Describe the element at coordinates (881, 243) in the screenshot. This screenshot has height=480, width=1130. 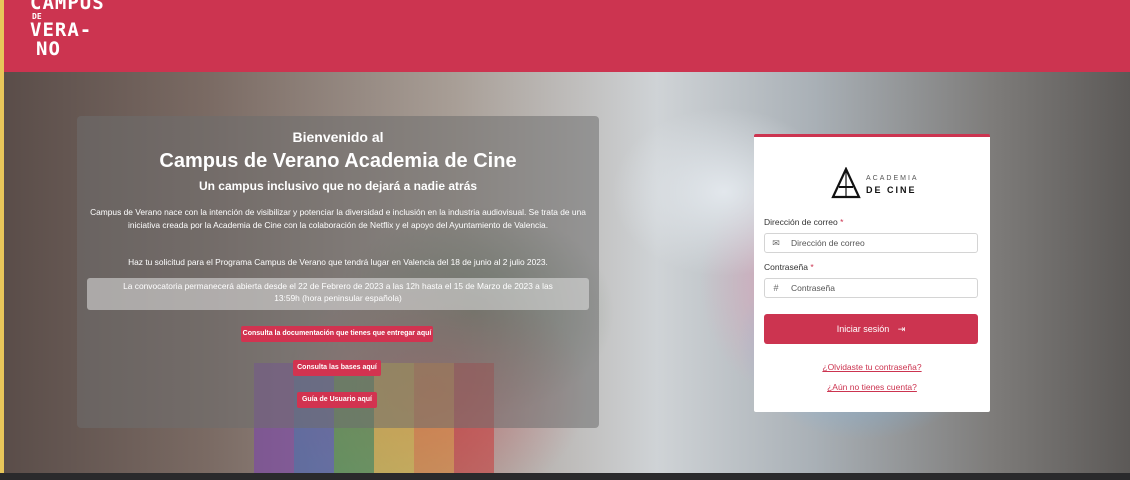
I see `email-input` at that location.